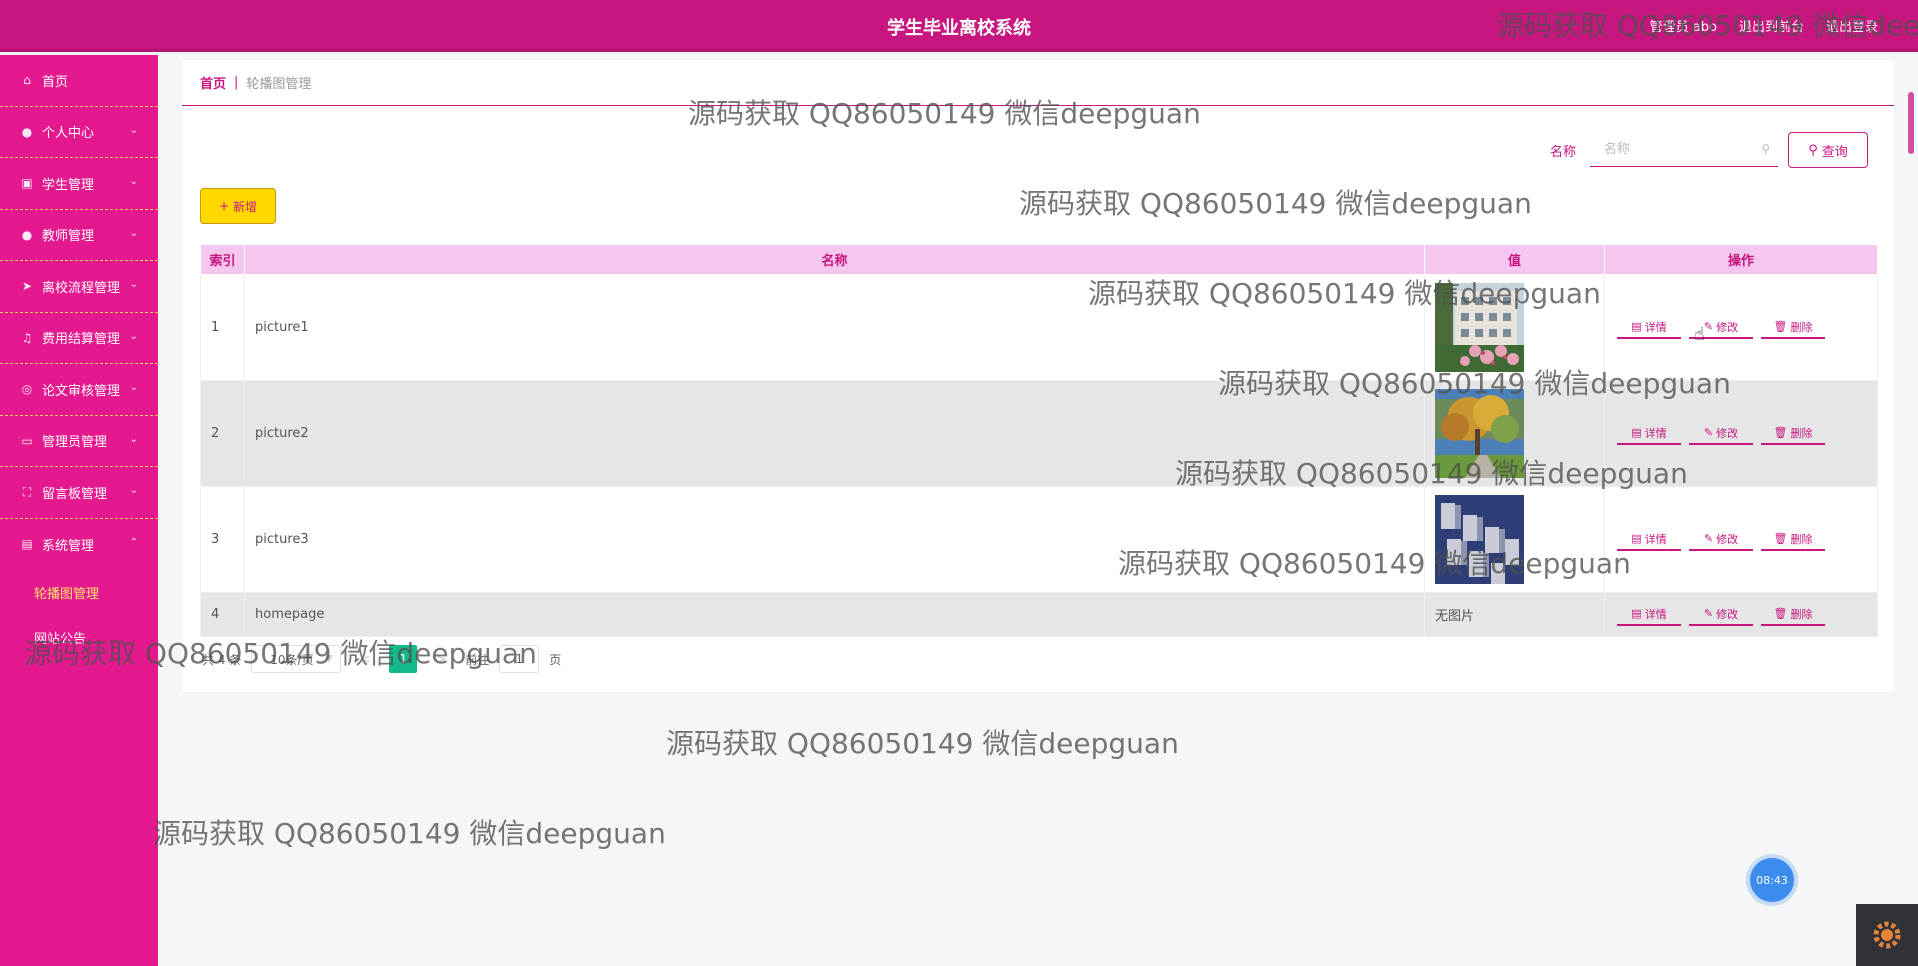 The image size is (1918, 966). I want to click on sidebar-item-fees: ♫ 费用结算管理 ⌄, so click(79, 338).